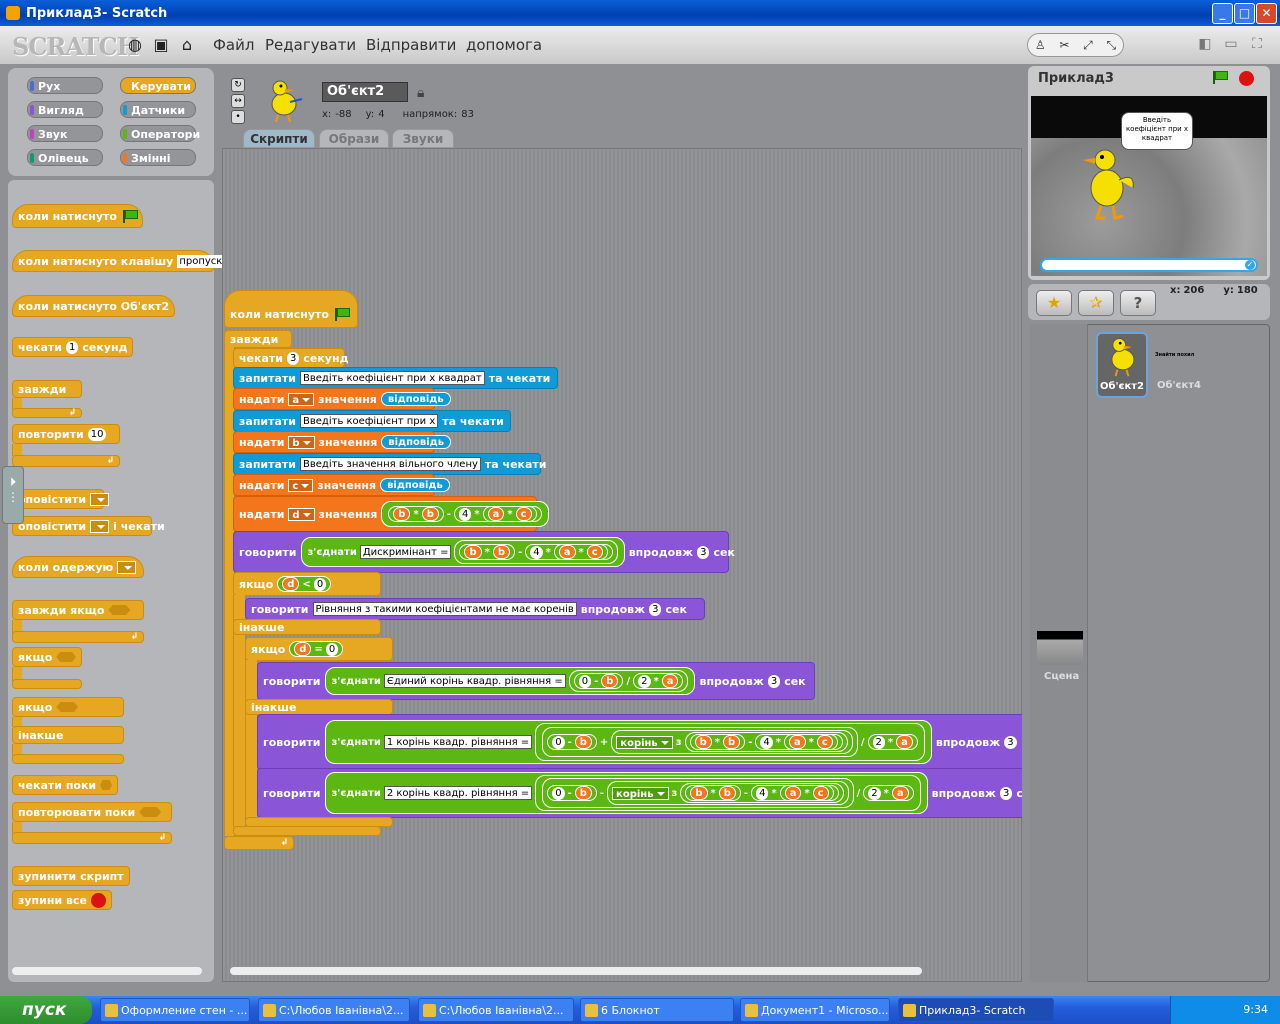 The image size is (1280, 1024). What do you see at coordinates (135, 45) in the screenshot?
I see `globe-icon: ◍` at bounding box center [135, 45].